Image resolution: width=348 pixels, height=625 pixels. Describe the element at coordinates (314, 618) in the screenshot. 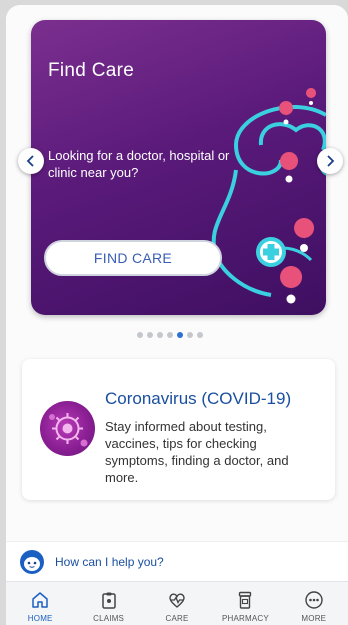

I see `tab-label: MORE` at that location.